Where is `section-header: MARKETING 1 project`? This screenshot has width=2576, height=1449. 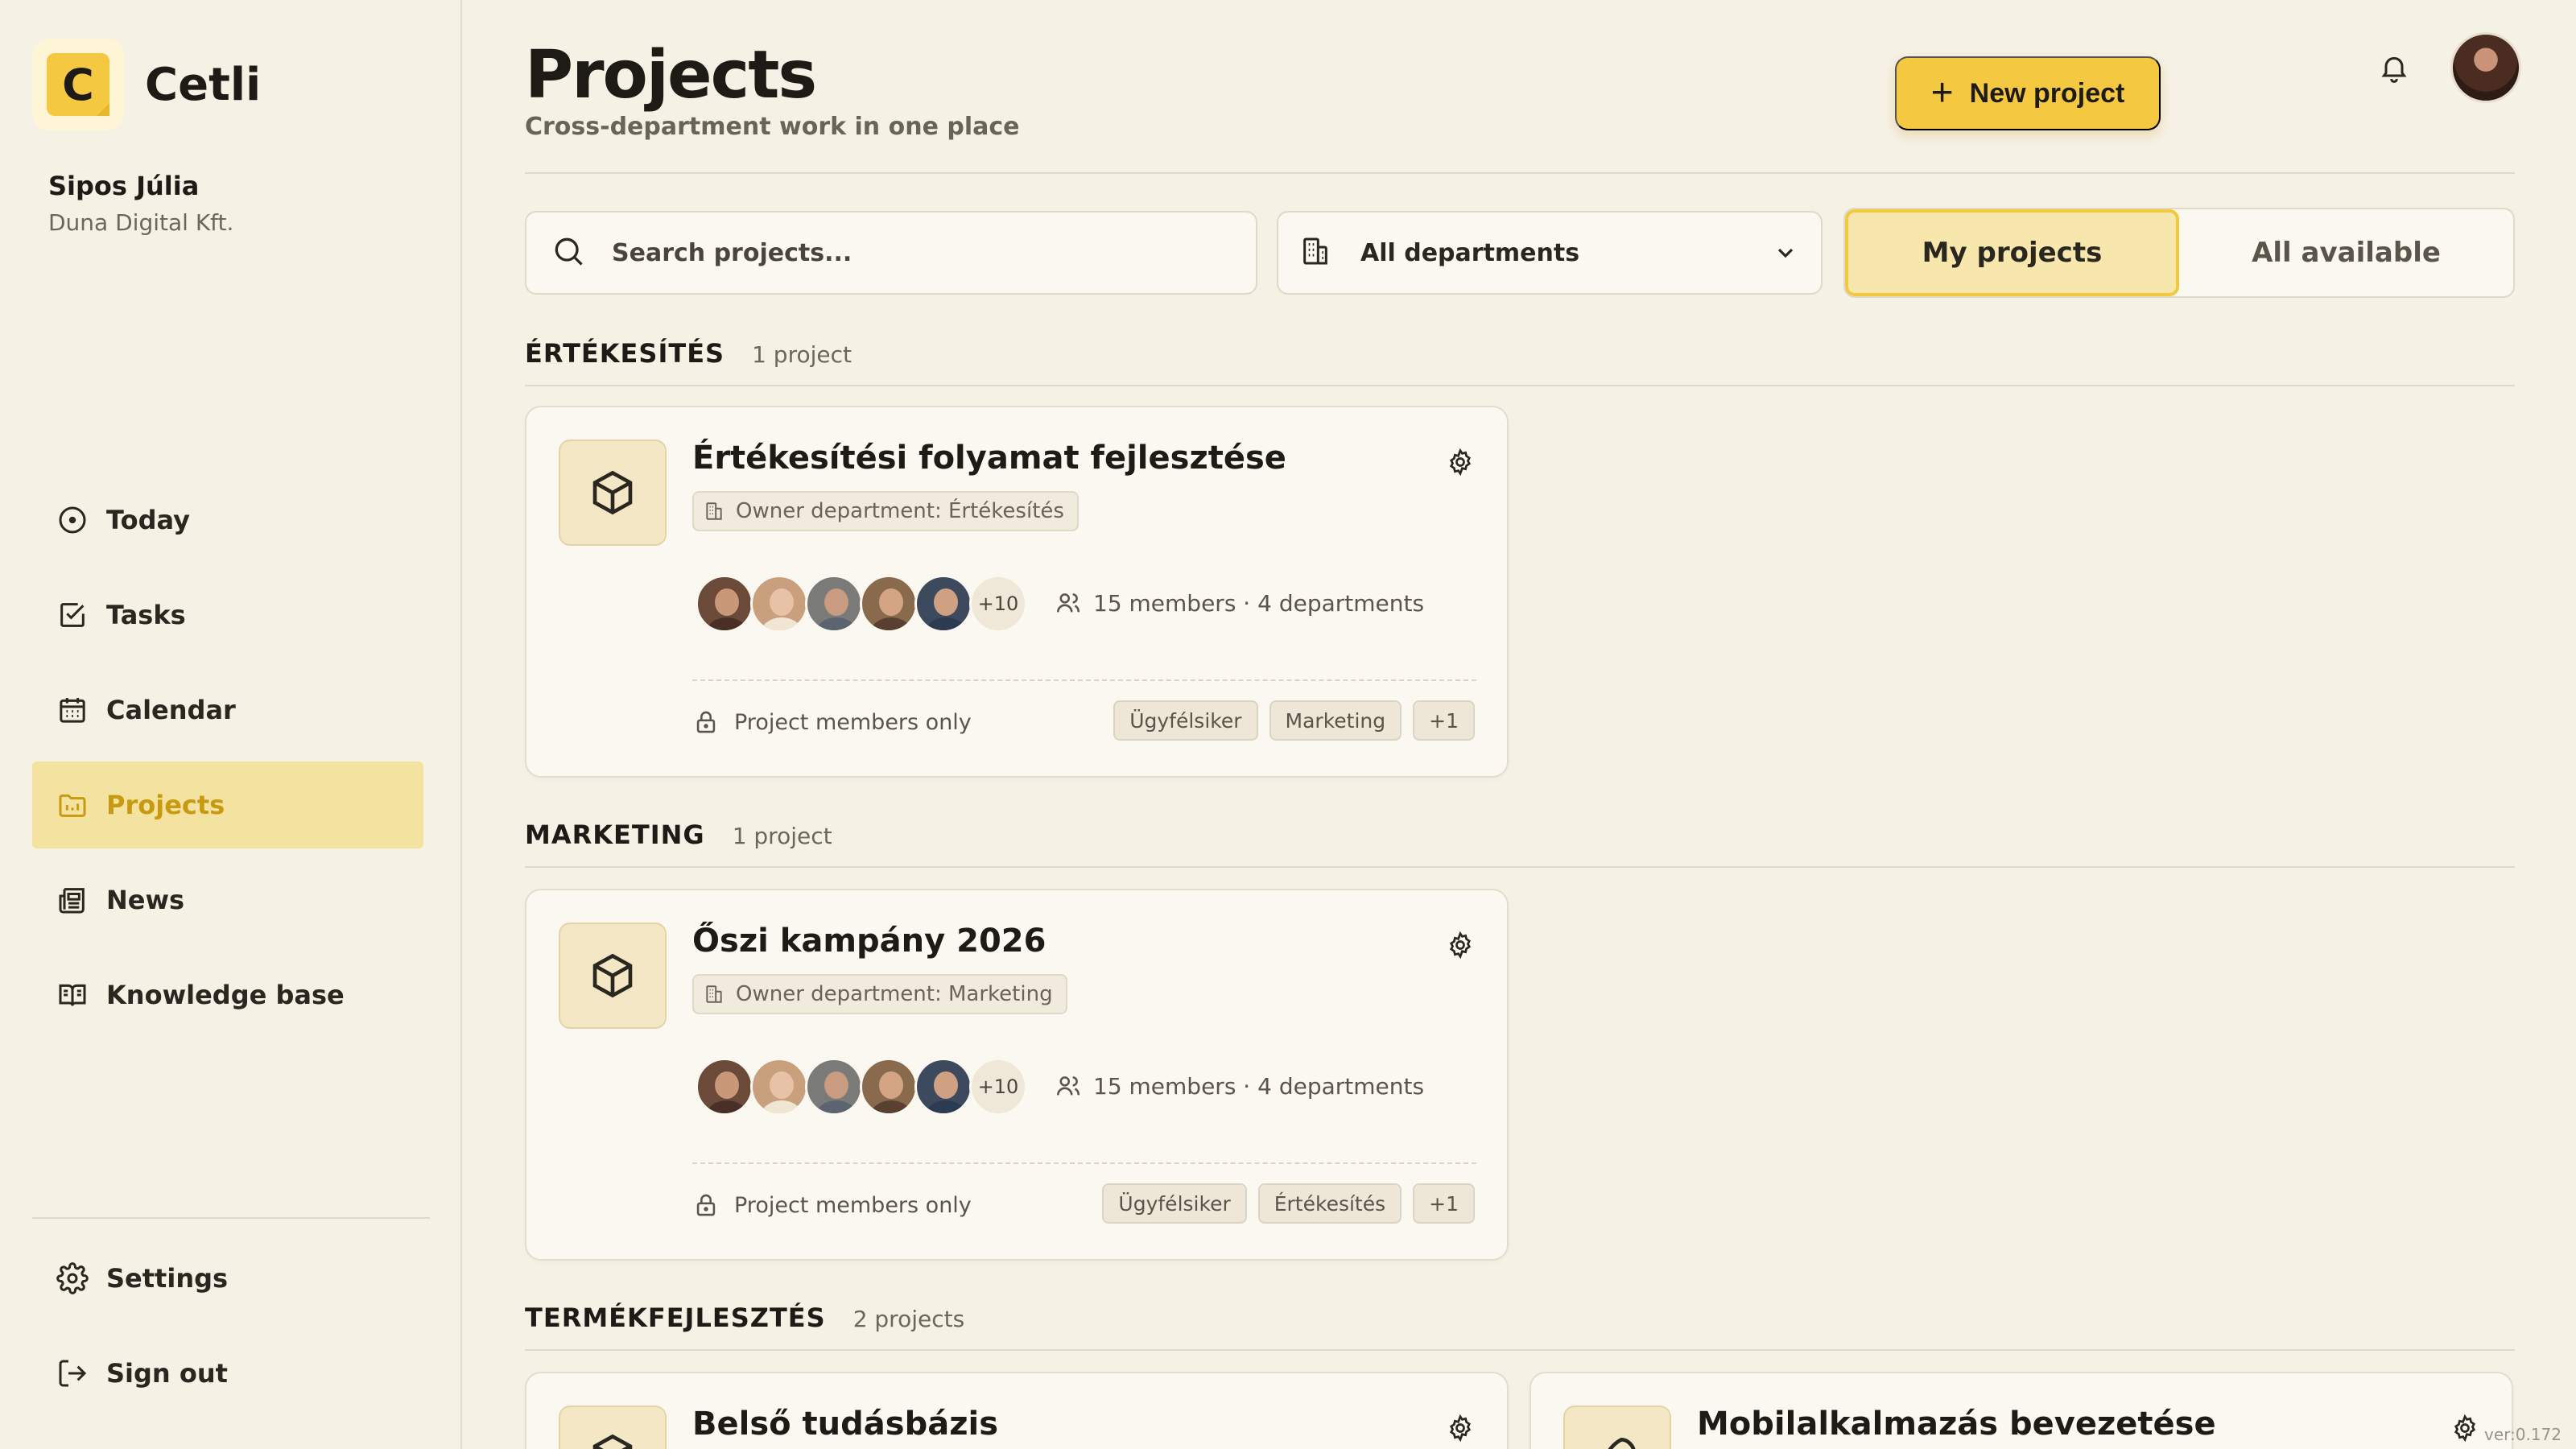
section-header: MARKETING 1 project is located at coordinates (678, 834).